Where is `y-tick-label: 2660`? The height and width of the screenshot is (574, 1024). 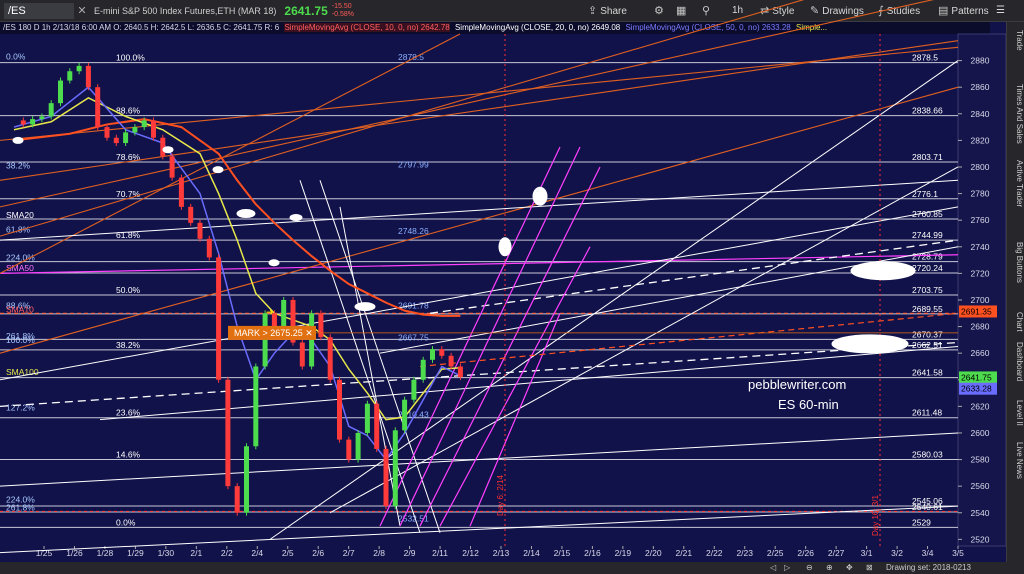
y-tick-label: 2660 is located at coordinates (980, 353).